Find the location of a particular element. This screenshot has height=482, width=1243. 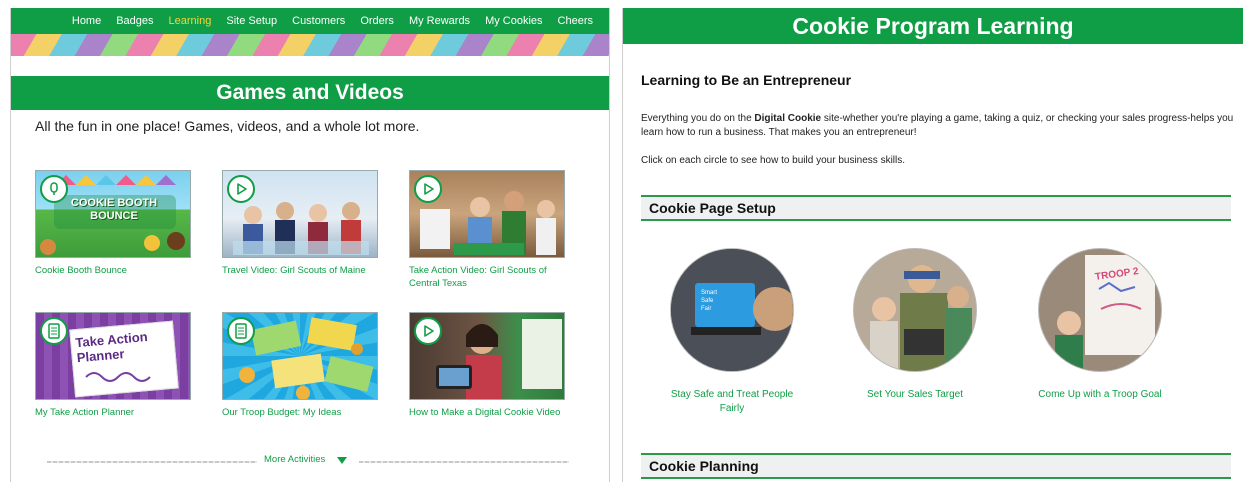

circle-label-sales-target: Set Your Sales Target is located at coordinates (915, 395).